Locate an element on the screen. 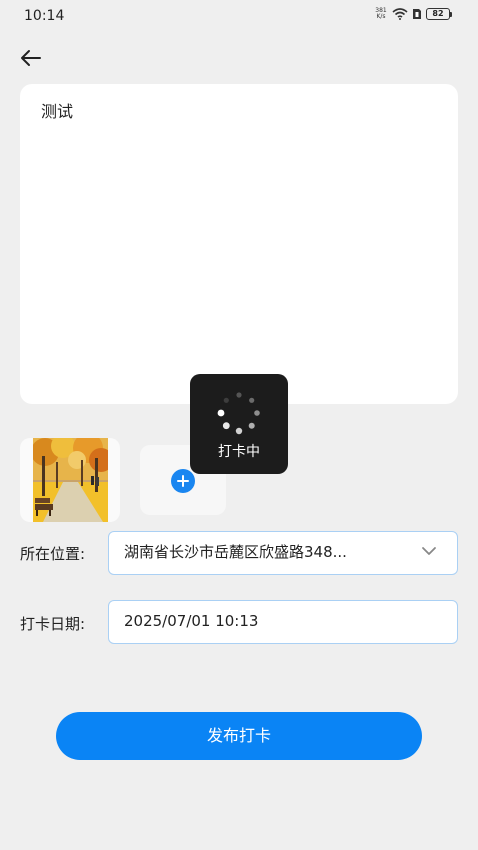  loading-spinner-icon is located at coordinates (238, 413).